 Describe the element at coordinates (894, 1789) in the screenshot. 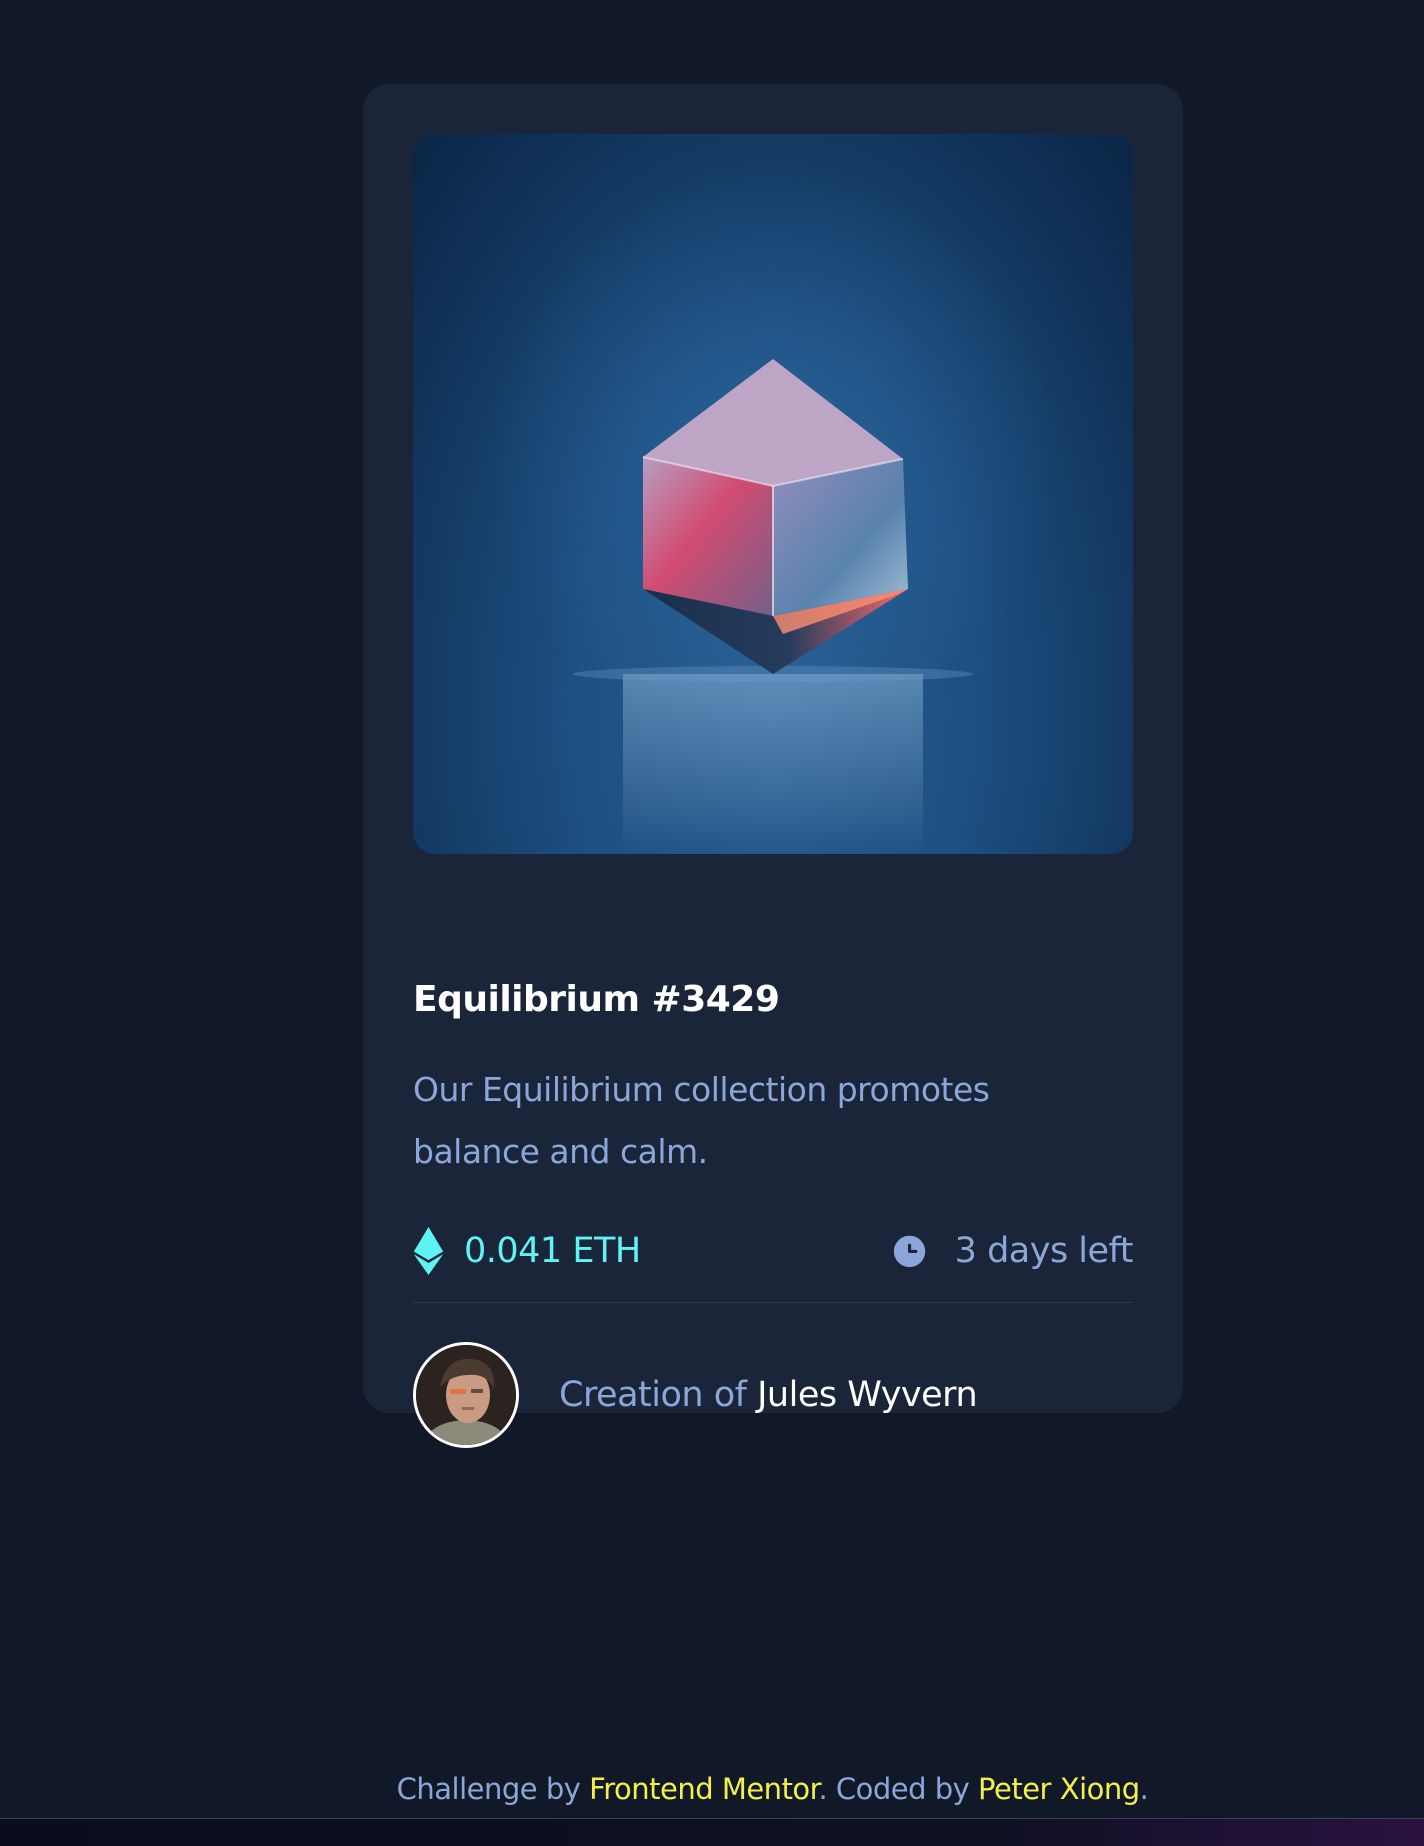

I see `coded-prefix: . Coded by` at that location.